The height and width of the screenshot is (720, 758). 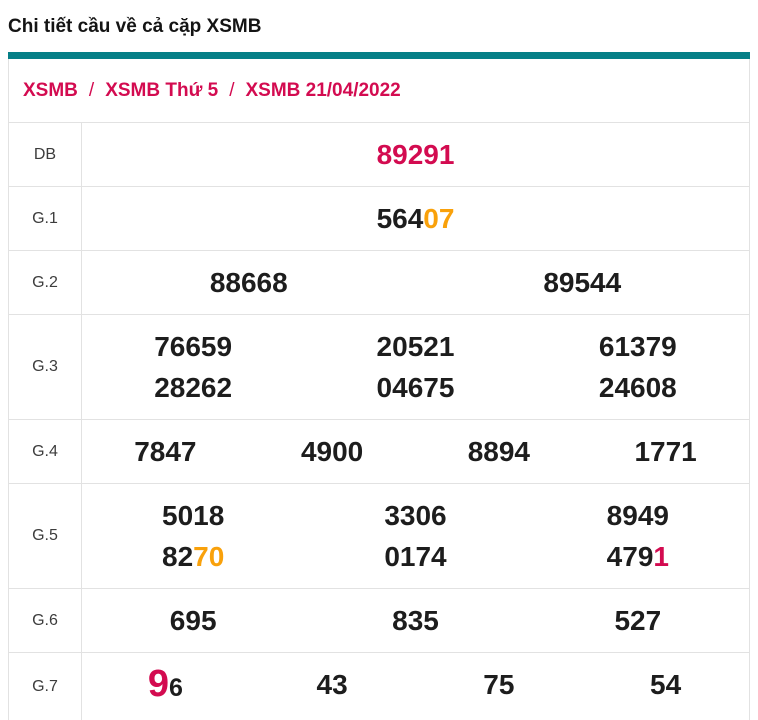 I want to click on prize-number: 8270, so click(x=193, y=556).